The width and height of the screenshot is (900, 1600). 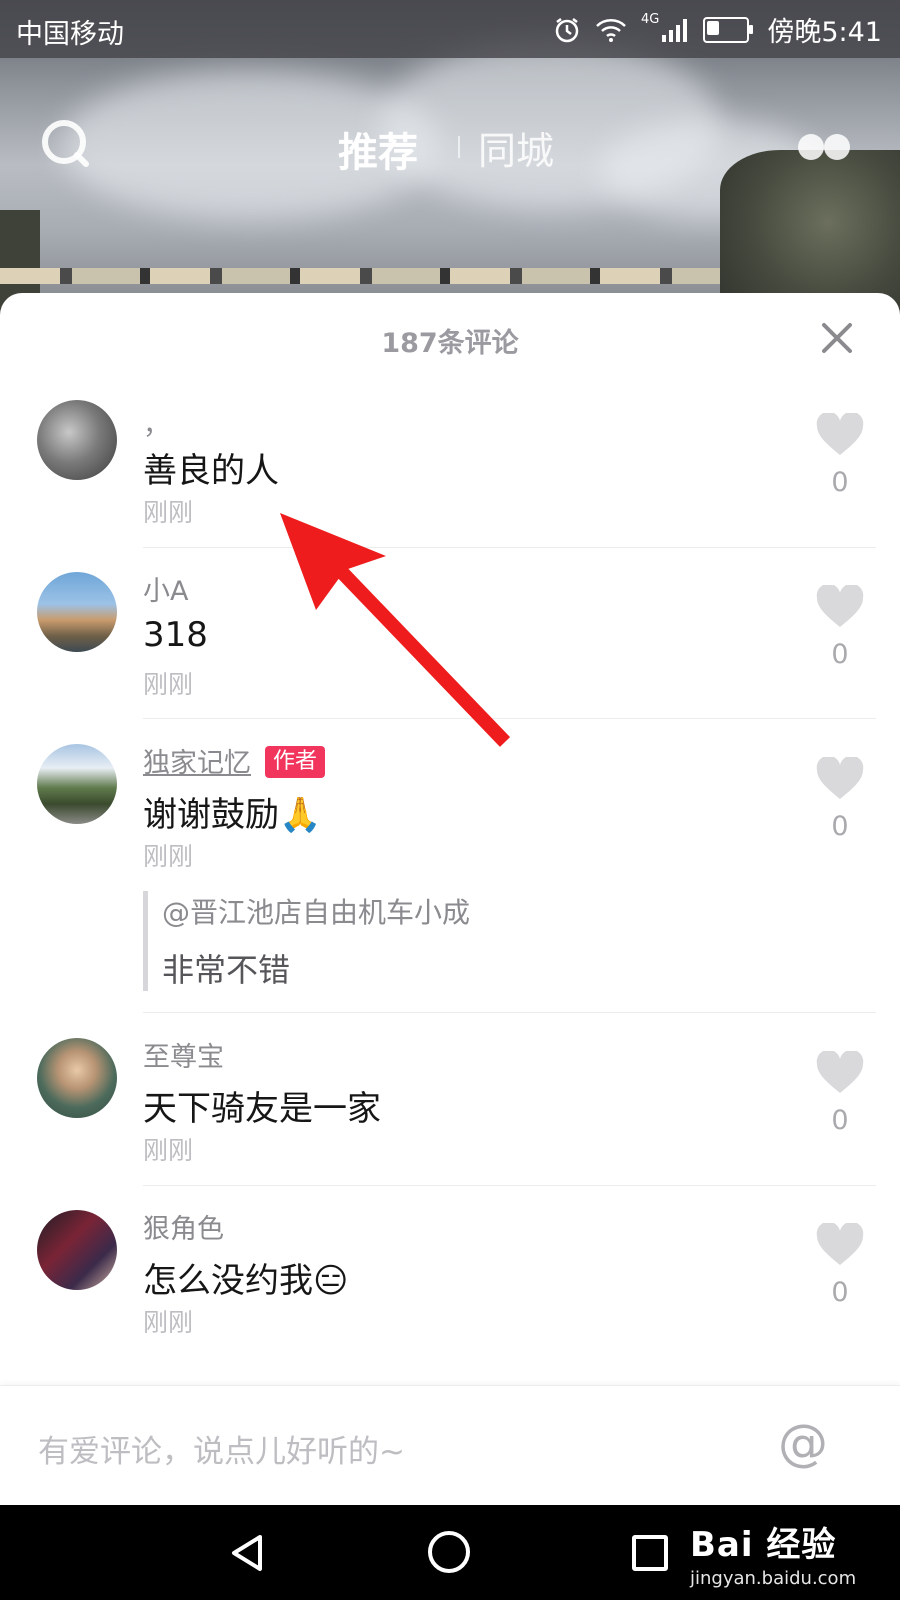 What do you see at coordinates (826, 145) in the screenshot?
I see `more-dots-icon` at bounding box center [826, 145].